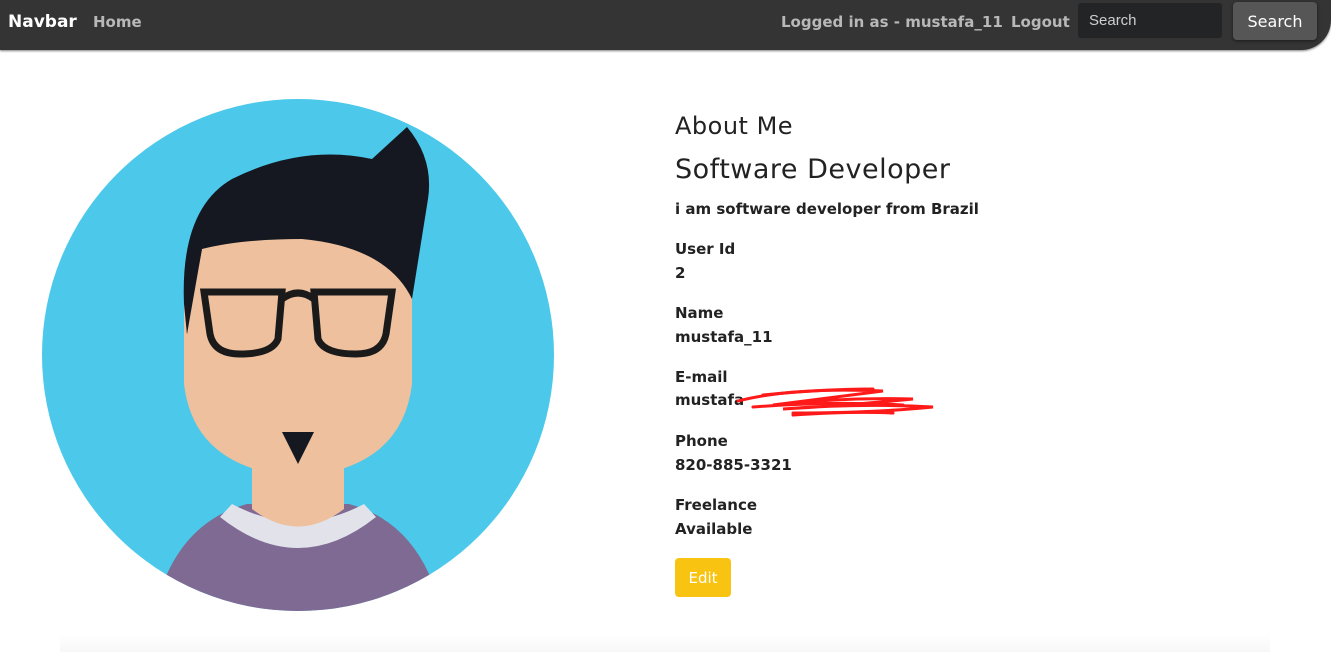 This screenshot has height=652, width=1331. I want to click on logged-in-status: Logged in as - mustafa_11, so click(892, 22).